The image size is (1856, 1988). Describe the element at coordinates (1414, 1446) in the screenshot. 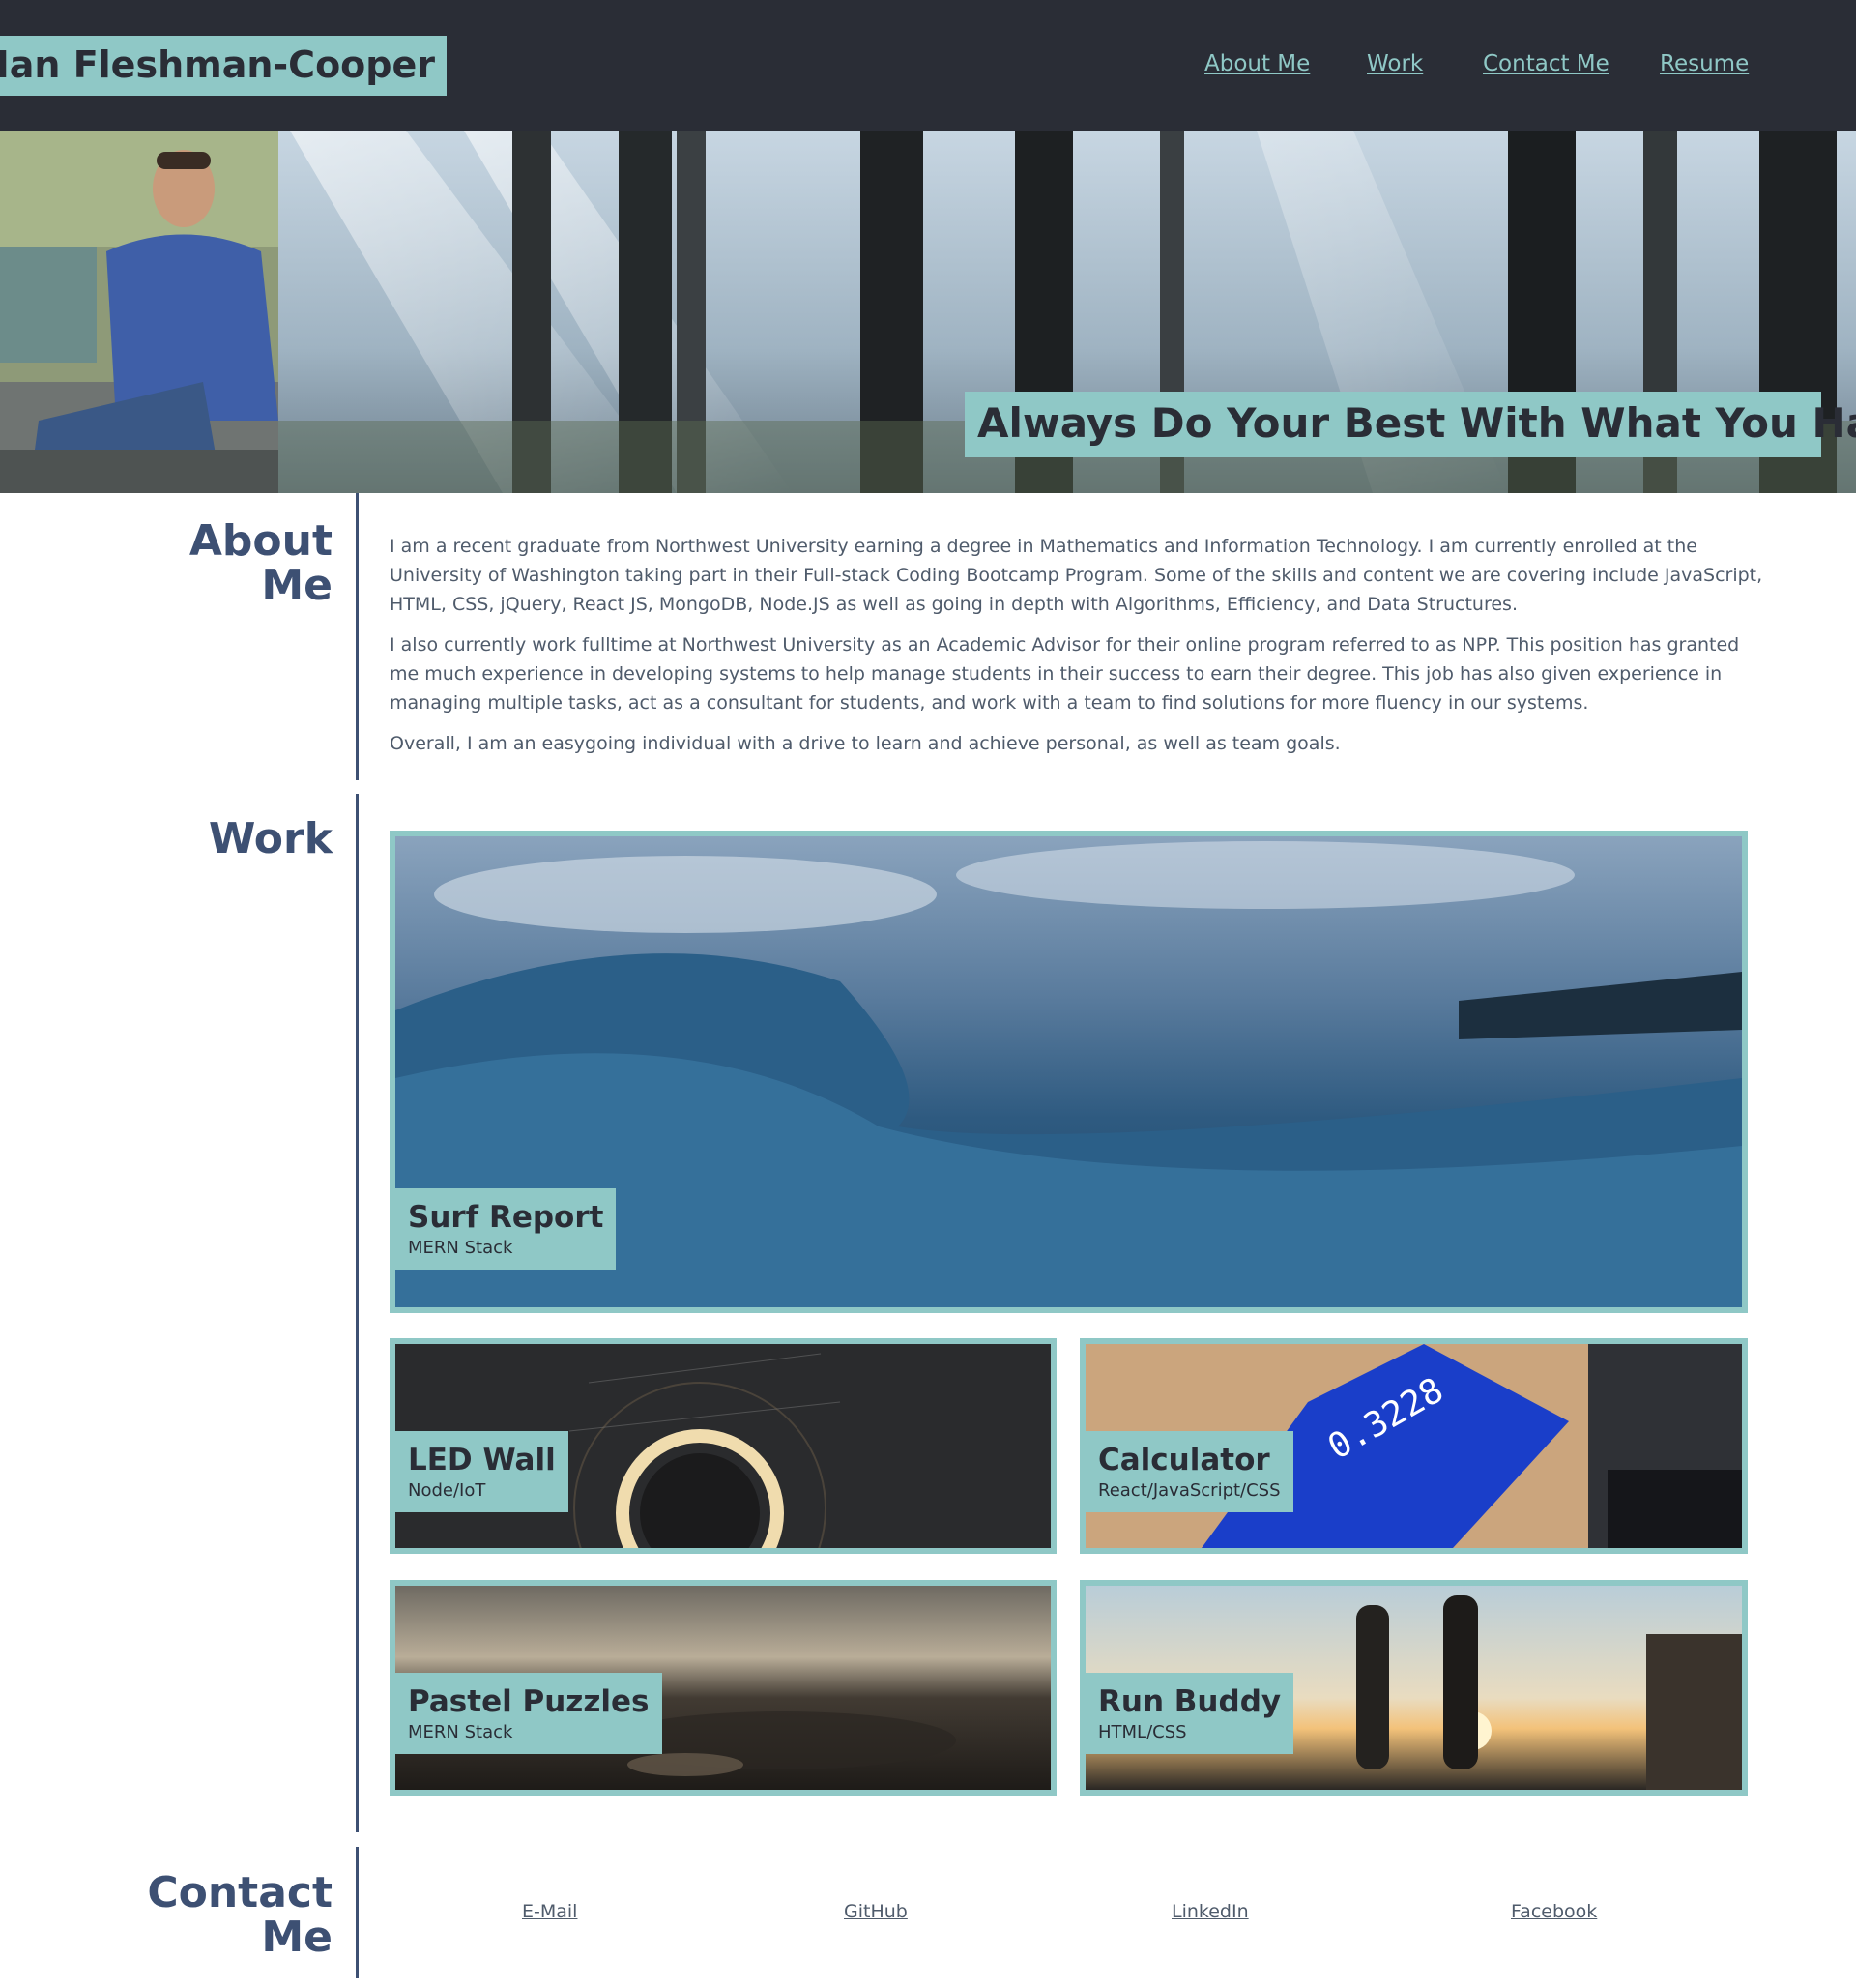

I see `project-card-calculator: 0.3228 Calculator React/JavaScript/CSS` at that location.